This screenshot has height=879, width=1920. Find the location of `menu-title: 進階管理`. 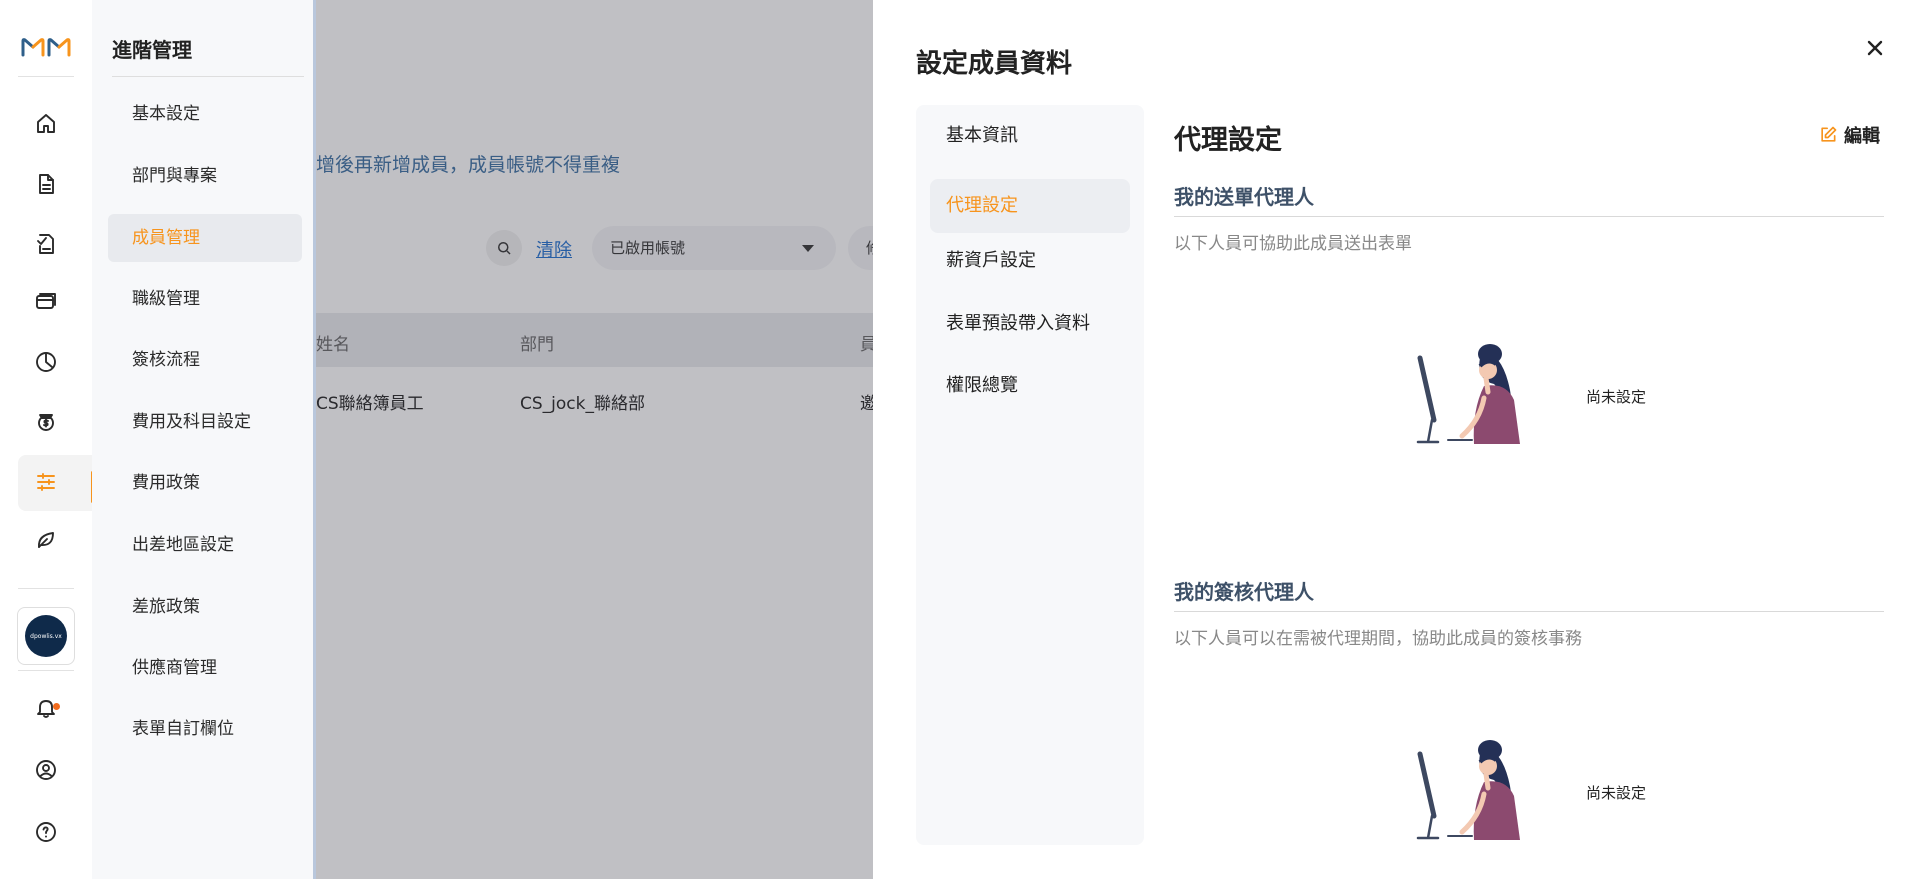

menu-title: 進階管理 is located at coordinates (152, 50).